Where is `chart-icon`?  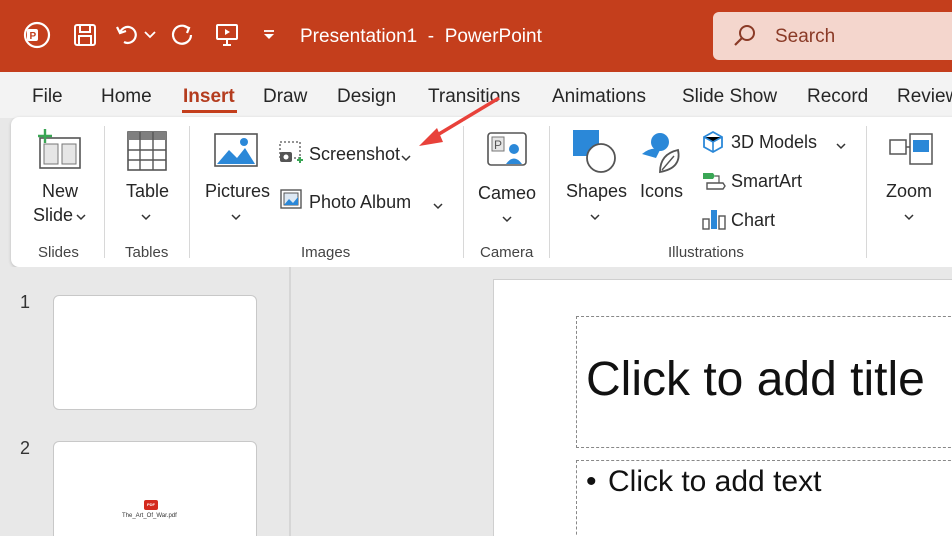
chart-icon is located at coordinates (714, 221).